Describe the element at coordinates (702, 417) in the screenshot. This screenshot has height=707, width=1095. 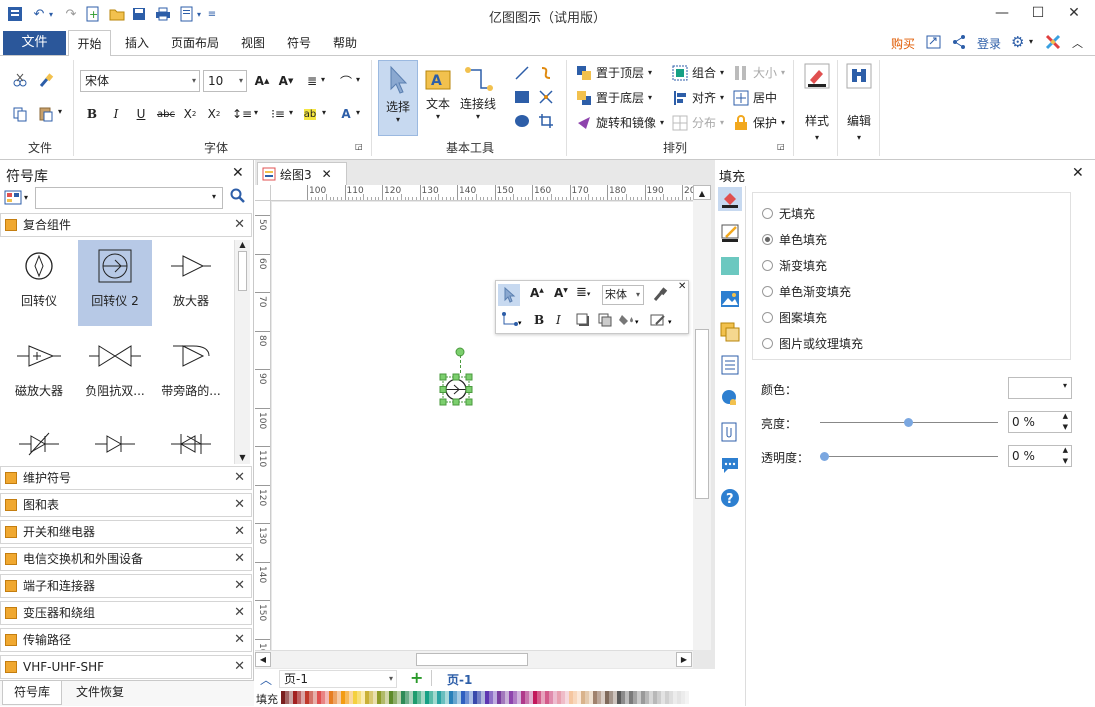
I see `canvas-vertical-scrollbar: ▲` at that location.